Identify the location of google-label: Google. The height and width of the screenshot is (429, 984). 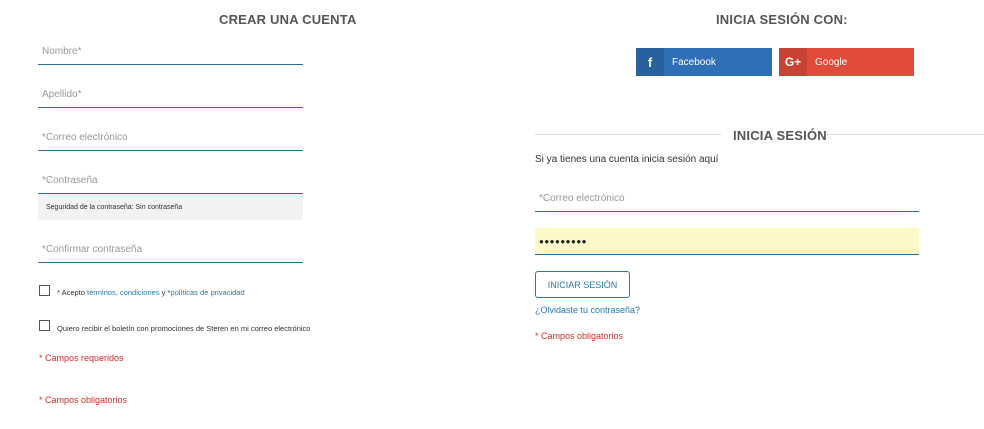
(831, 62).